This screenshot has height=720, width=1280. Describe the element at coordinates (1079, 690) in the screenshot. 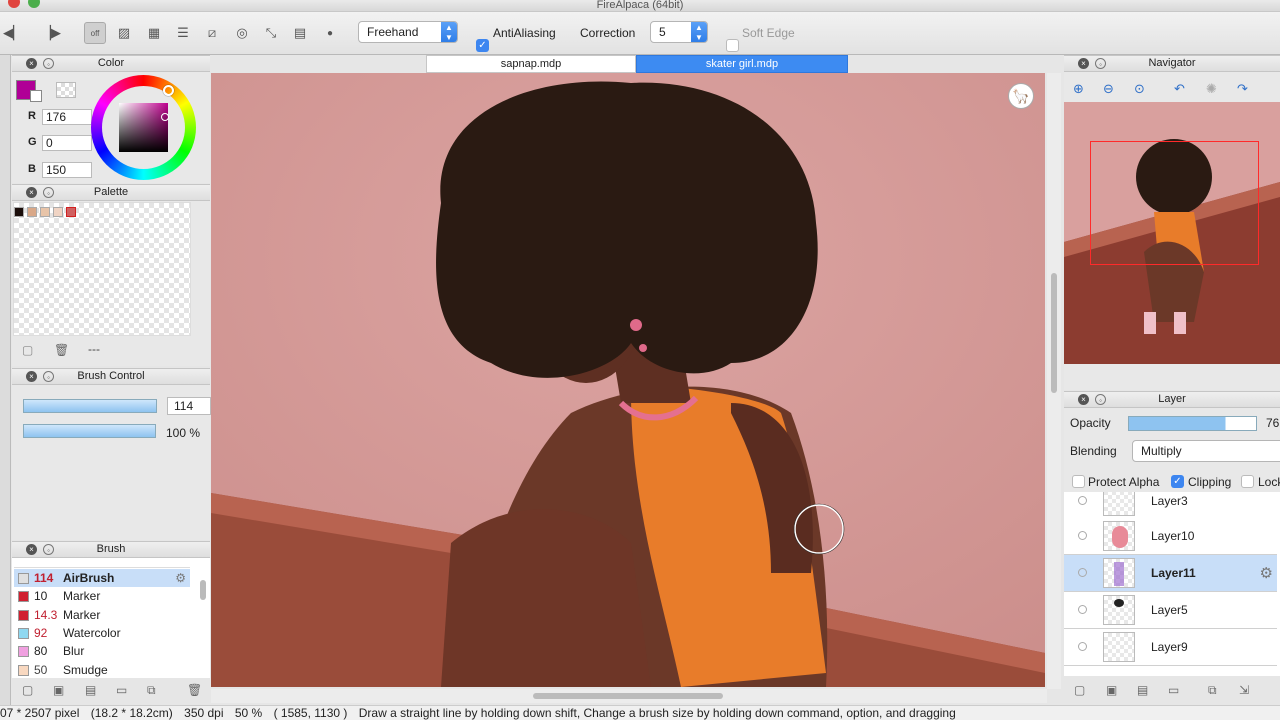

I see `new-layer-icon: ▢` at that location.